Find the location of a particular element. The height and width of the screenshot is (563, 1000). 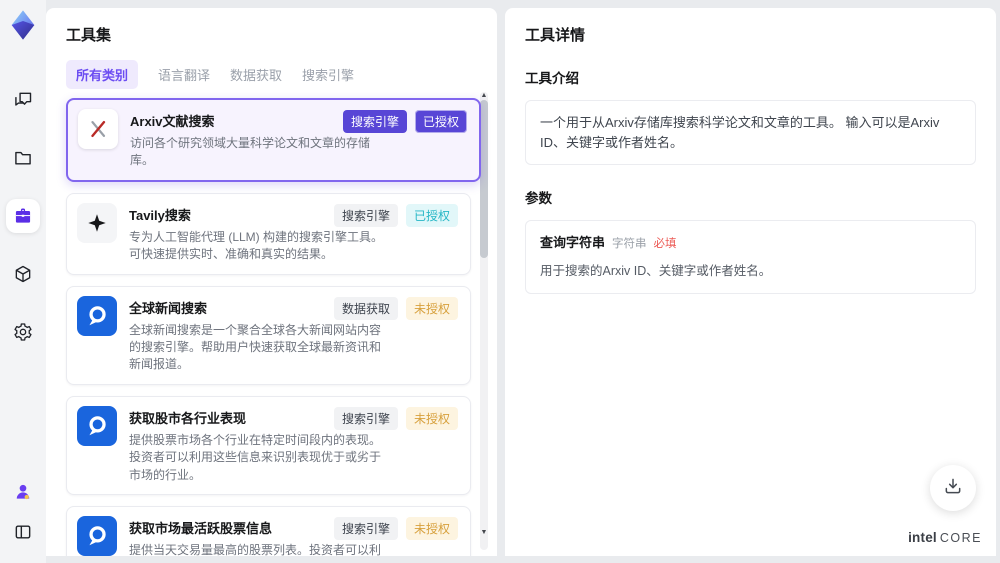

sidebar-item-gear is located at coordinates (23, 332).